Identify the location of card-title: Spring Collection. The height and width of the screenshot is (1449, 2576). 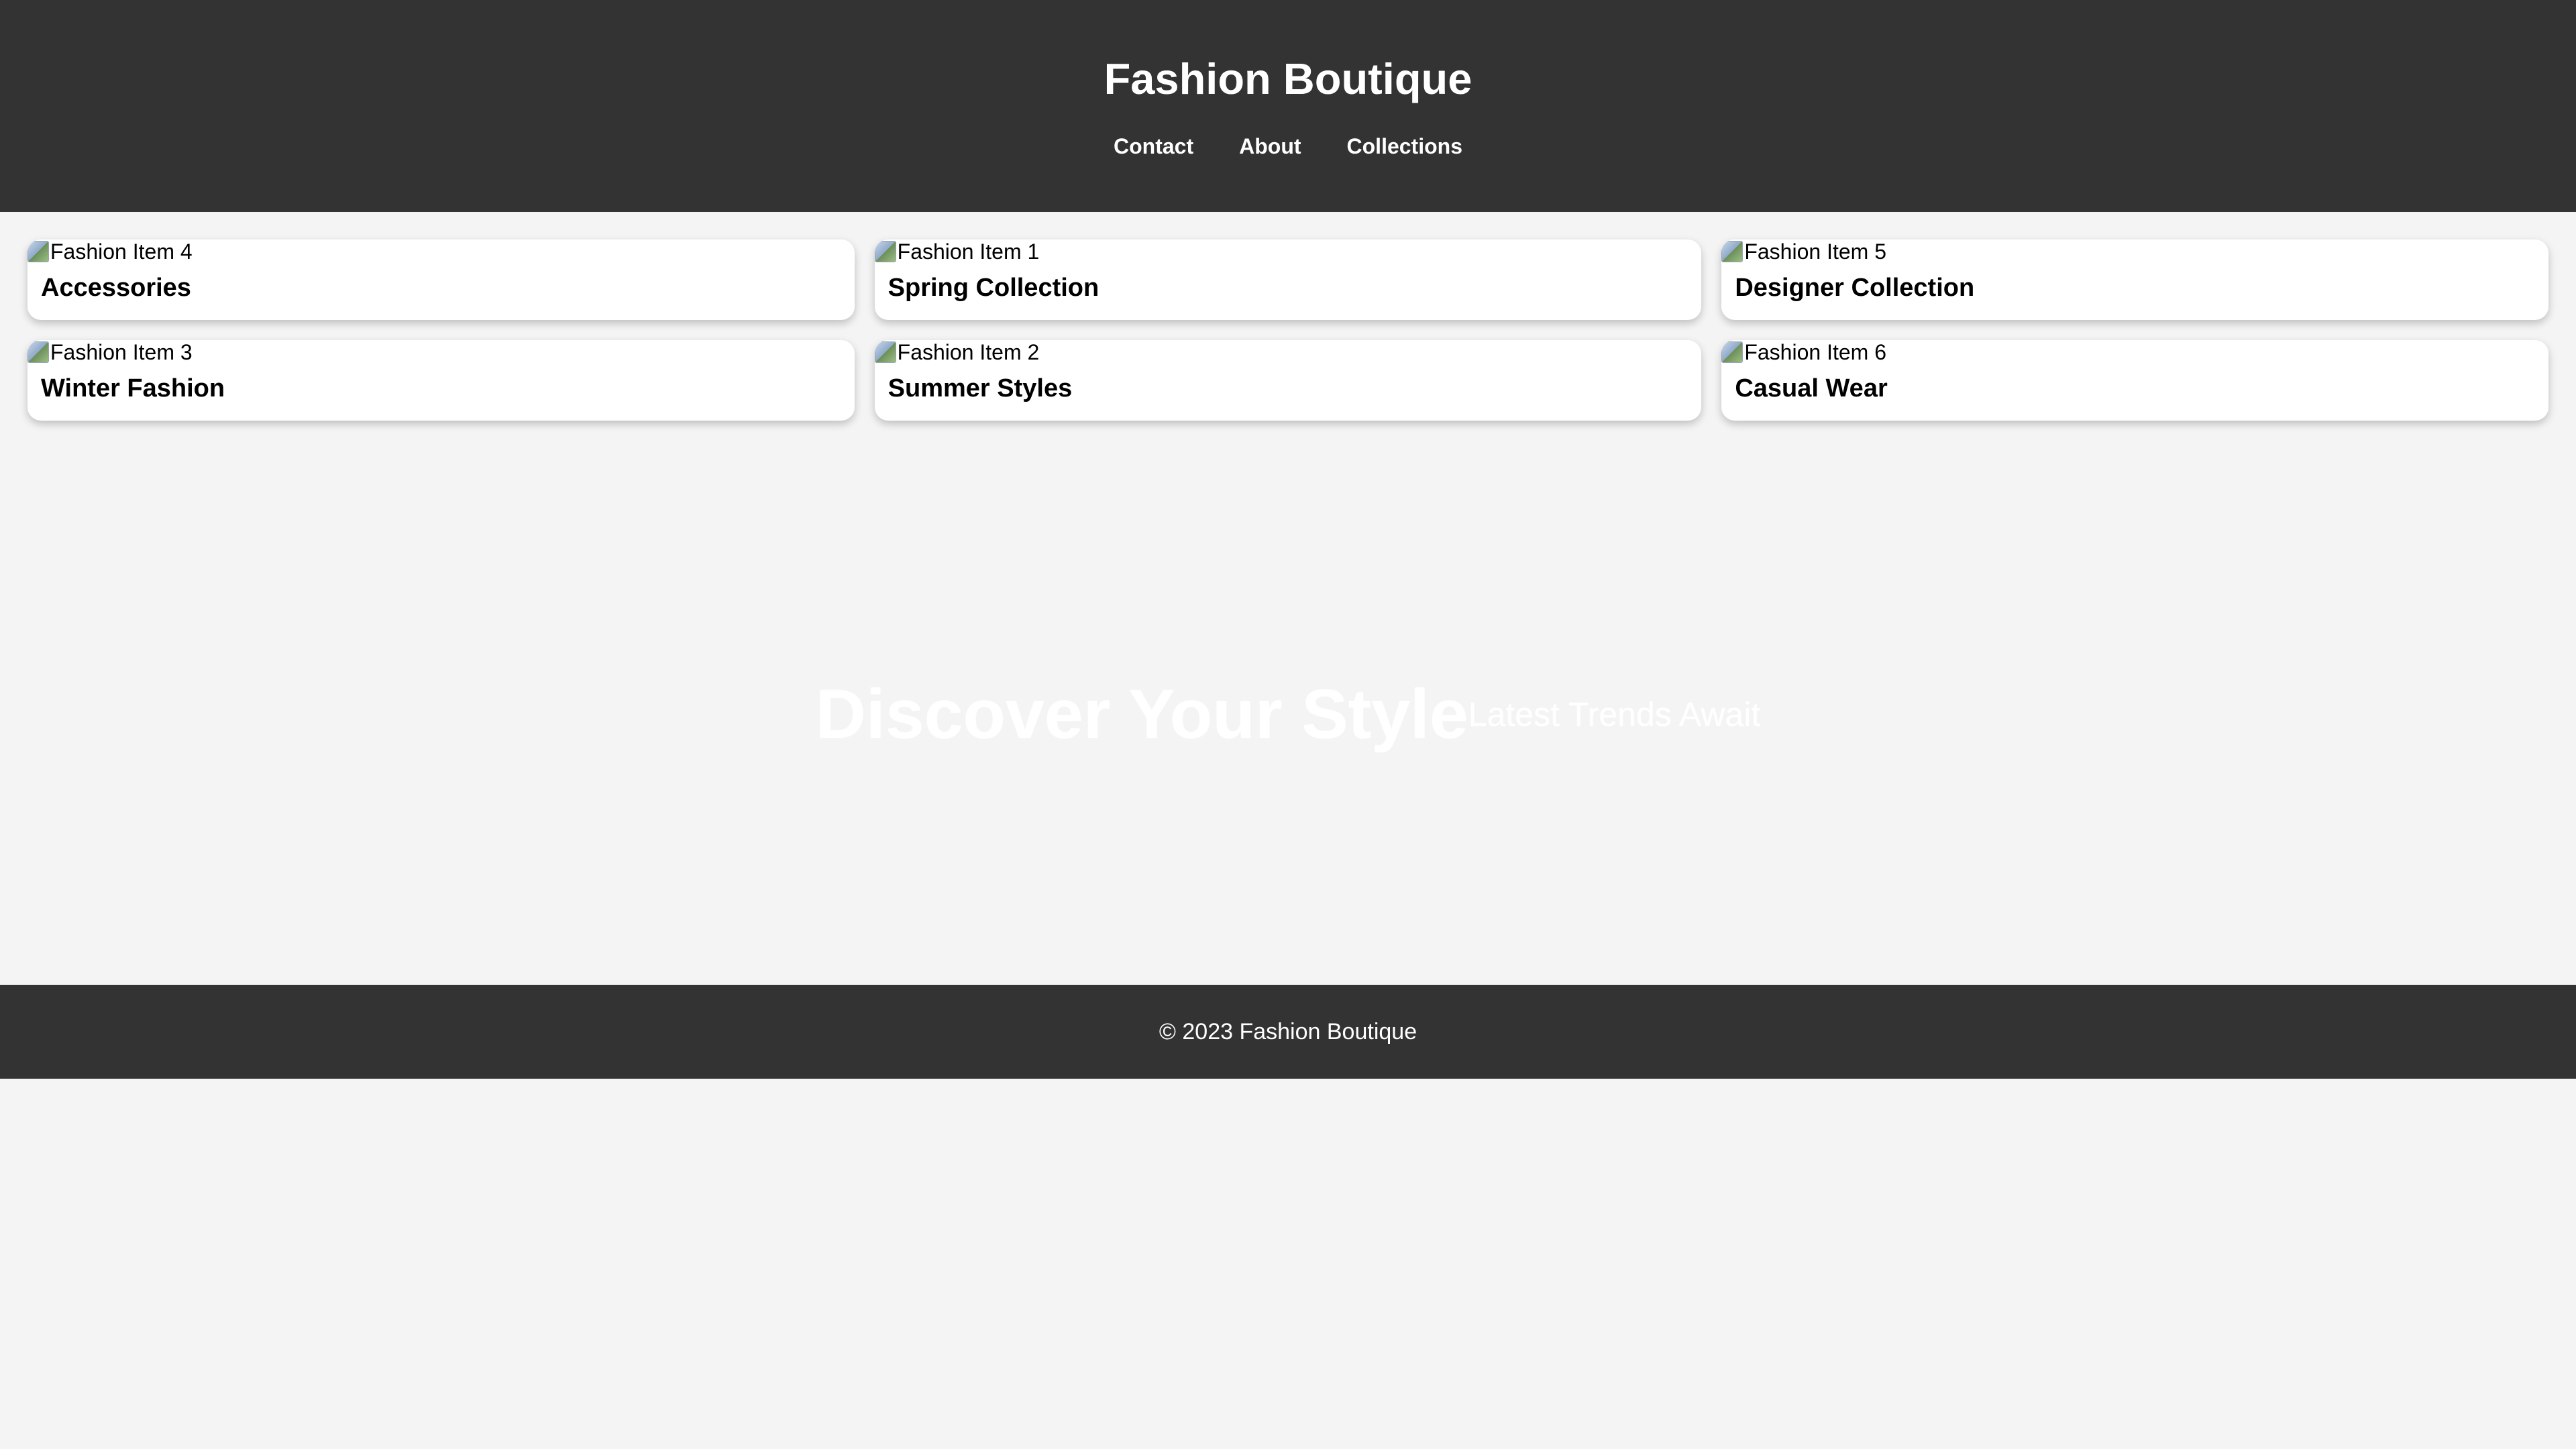
(993, 288).